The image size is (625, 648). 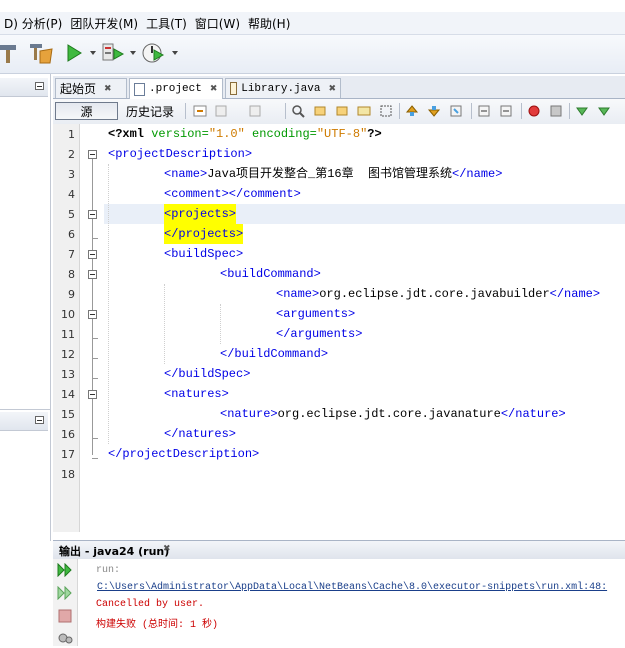 I want to click on stop-icon, so click(x=65, y=617).